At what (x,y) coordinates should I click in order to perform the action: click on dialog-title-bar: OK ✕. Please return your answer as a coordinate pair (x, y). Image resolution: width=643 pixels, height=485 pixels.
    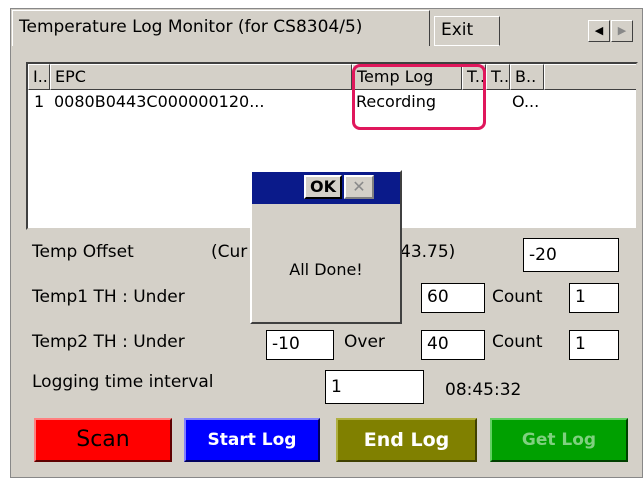
    Looking at the image, I should click on (326, 188).